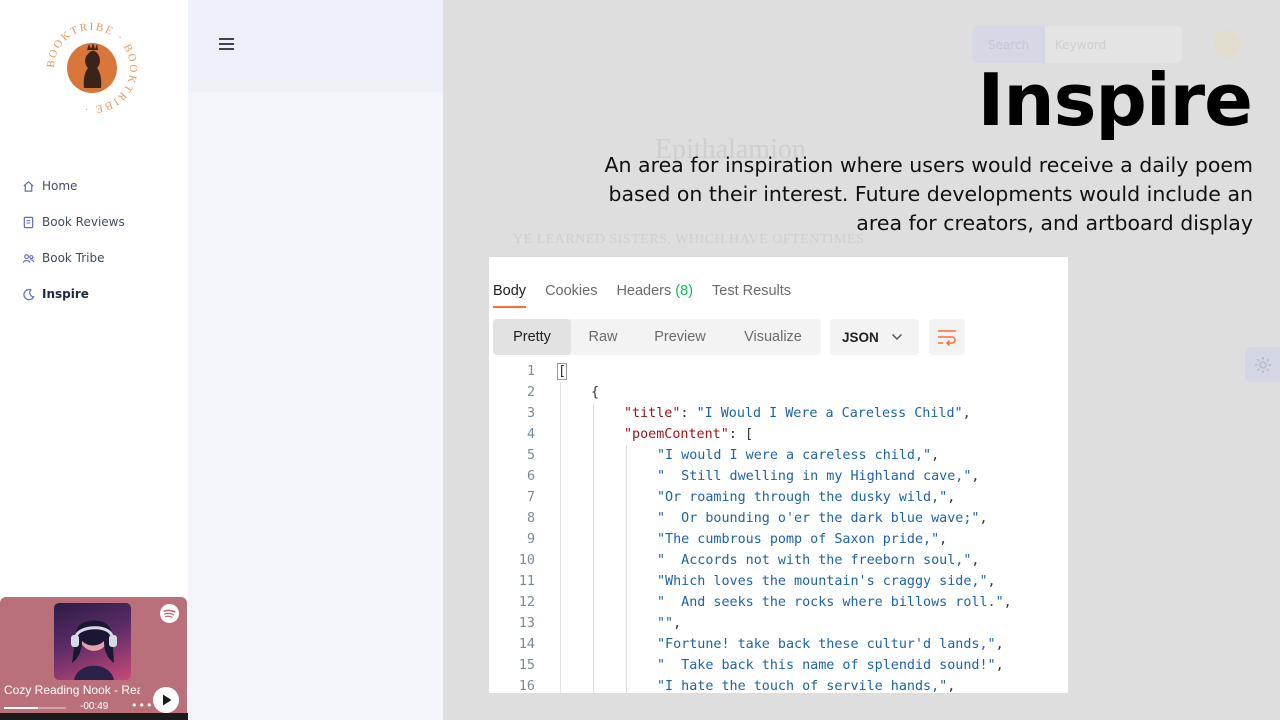 The height and width of the screenshot is (720, 1280). What do you see at coordinates (510, 295) in the screenshot?
I see `tab-body: Body` at bounding box center [510, 295].